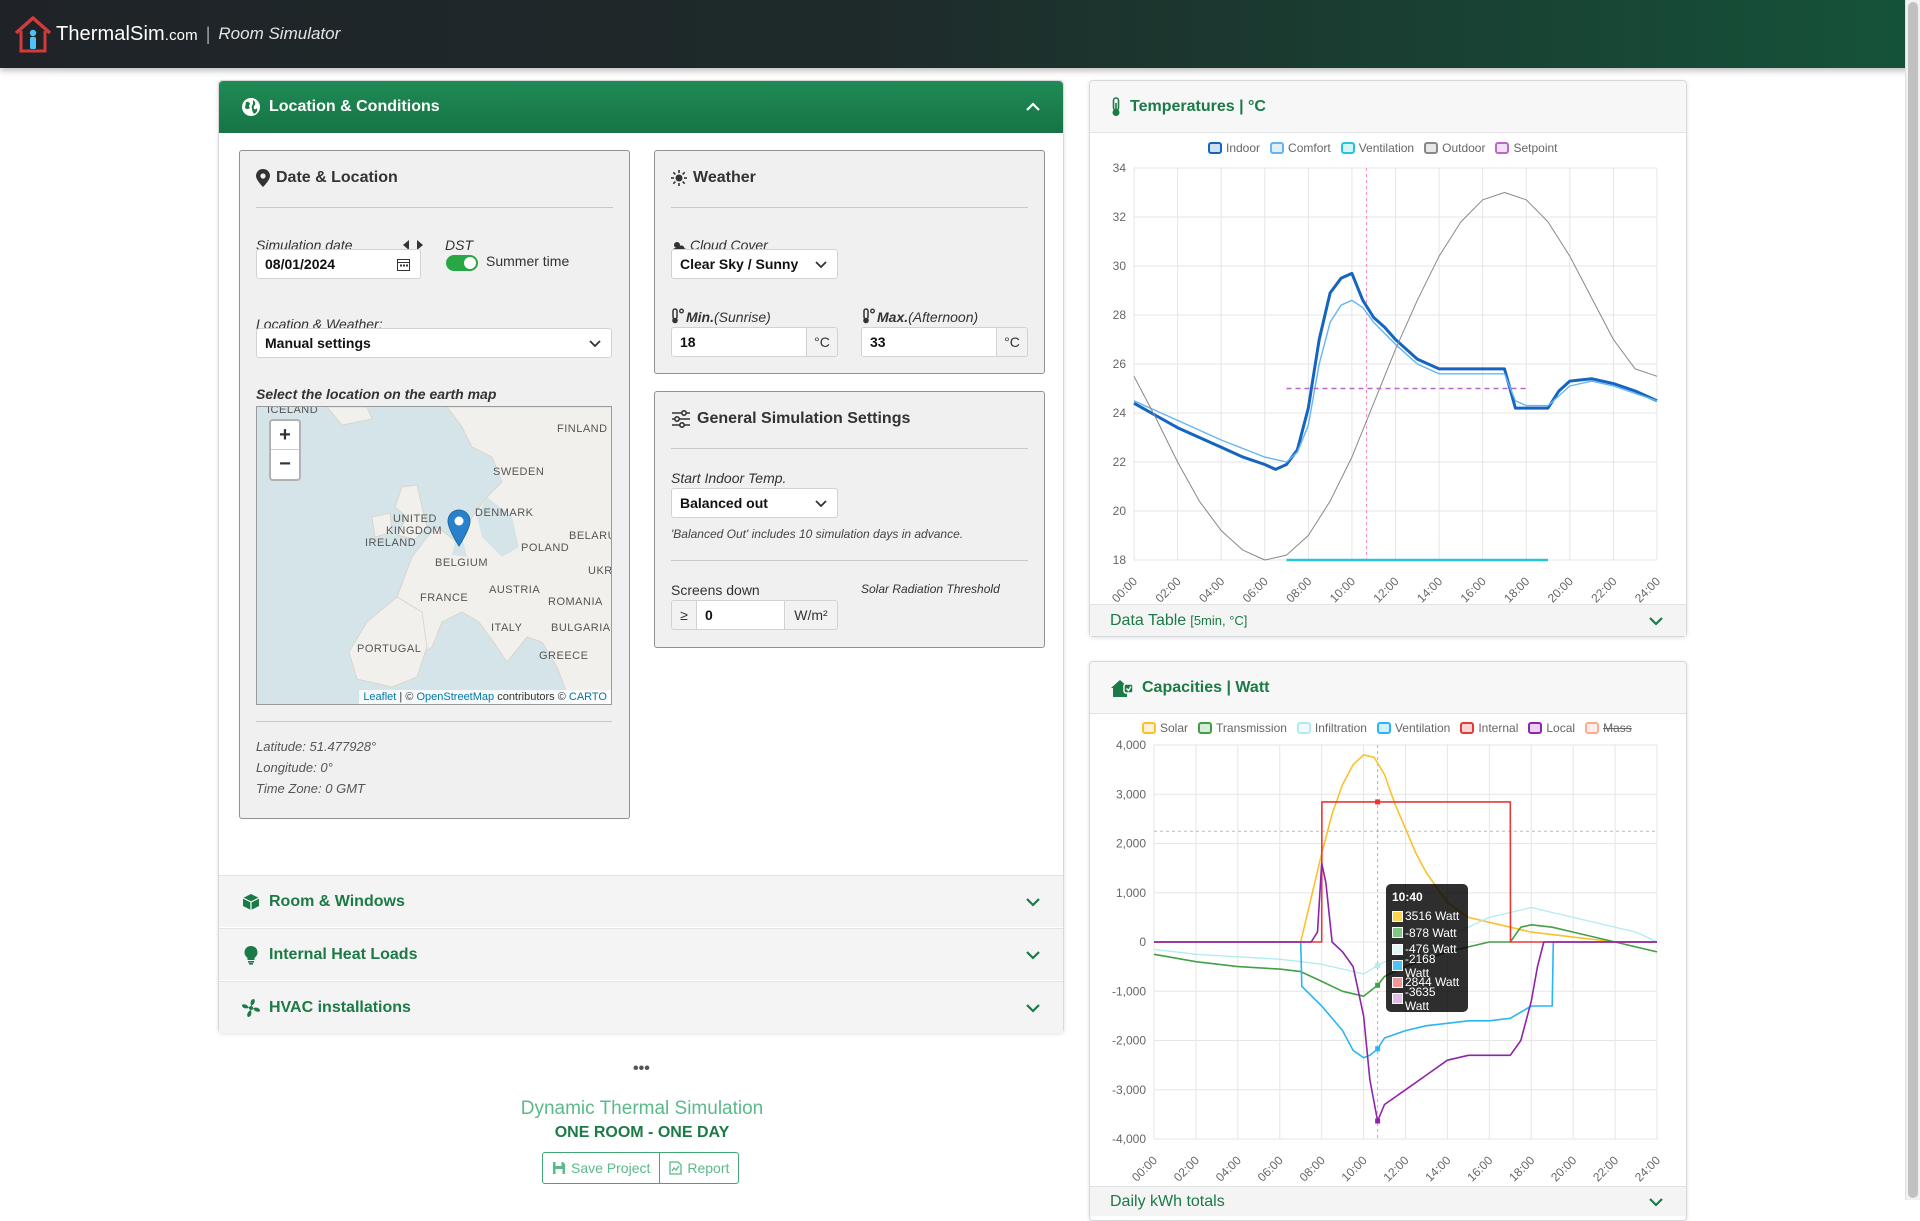 The width and height of the screenshot is (1920, 1221). I want to click on map-pin-icon, so click(263, 178).